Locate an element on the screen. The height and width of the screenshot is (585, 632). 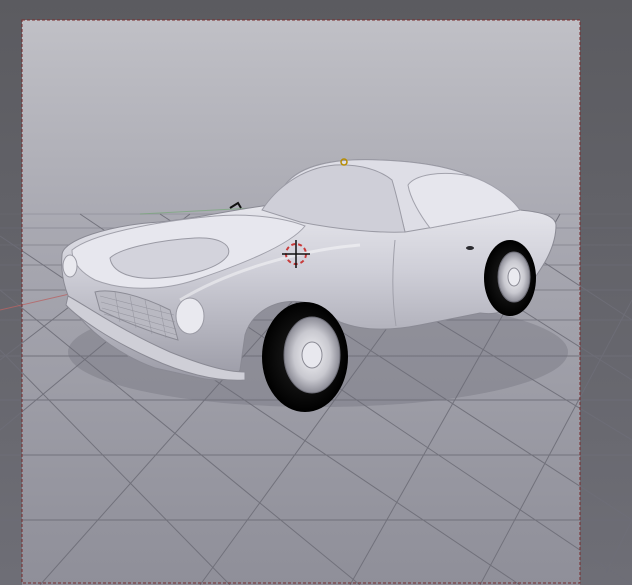
rear-wheel is located at coordinates (510, 278).